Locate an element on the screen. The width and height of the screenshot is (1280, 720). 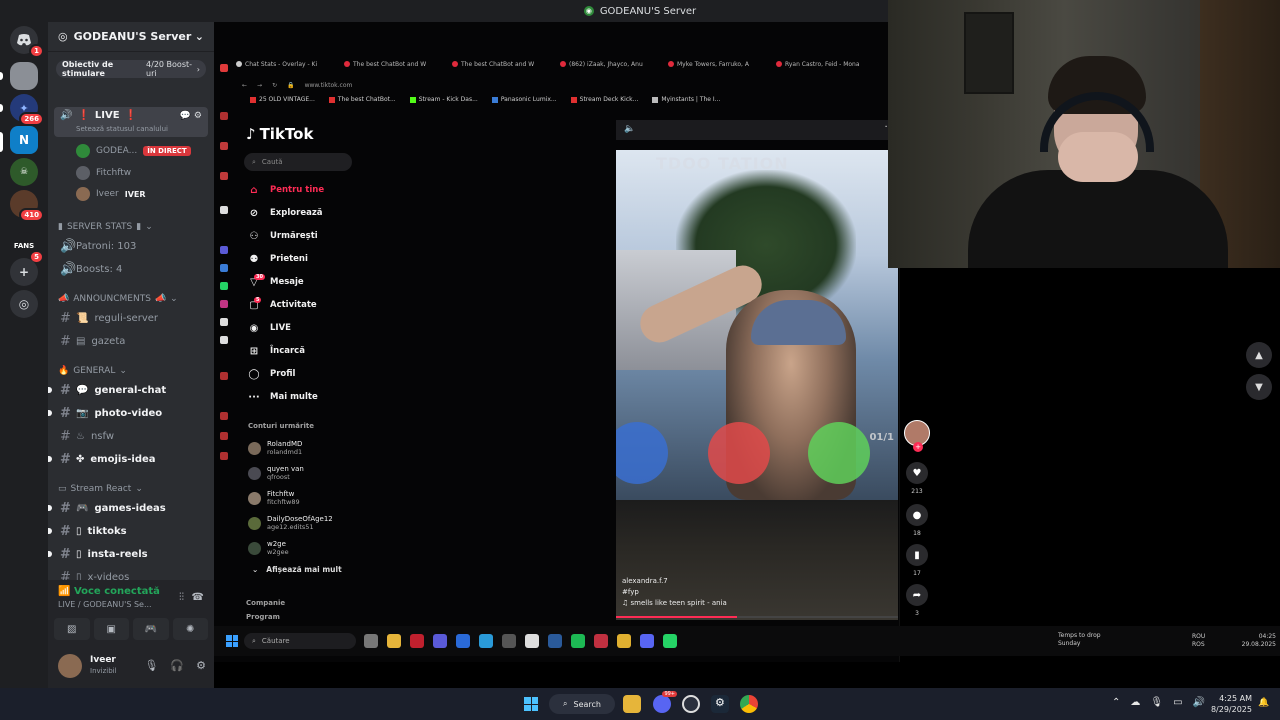
browser-tab: Chat Stats - Overlay - Ki is located at coordinates (286, 64).